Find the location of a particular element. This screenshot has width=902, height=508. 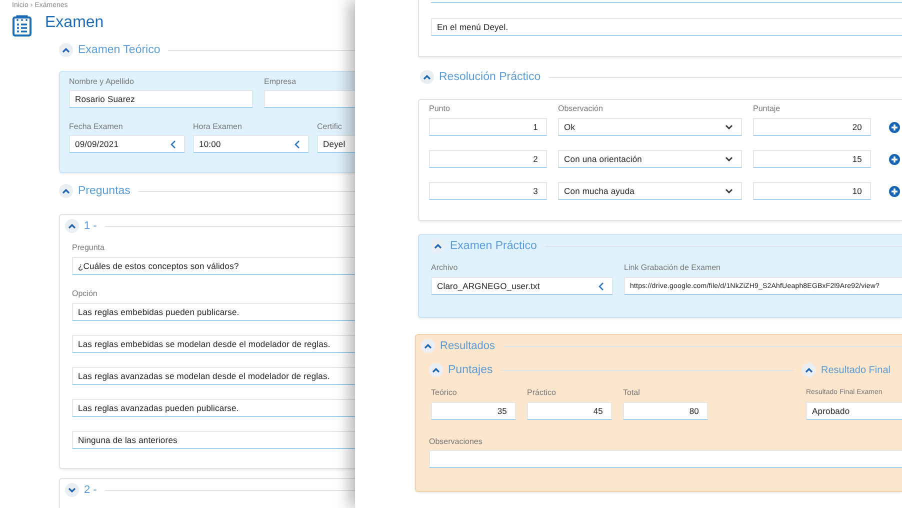

section-title: Examen Práctico is located at coordinates (493, 246).